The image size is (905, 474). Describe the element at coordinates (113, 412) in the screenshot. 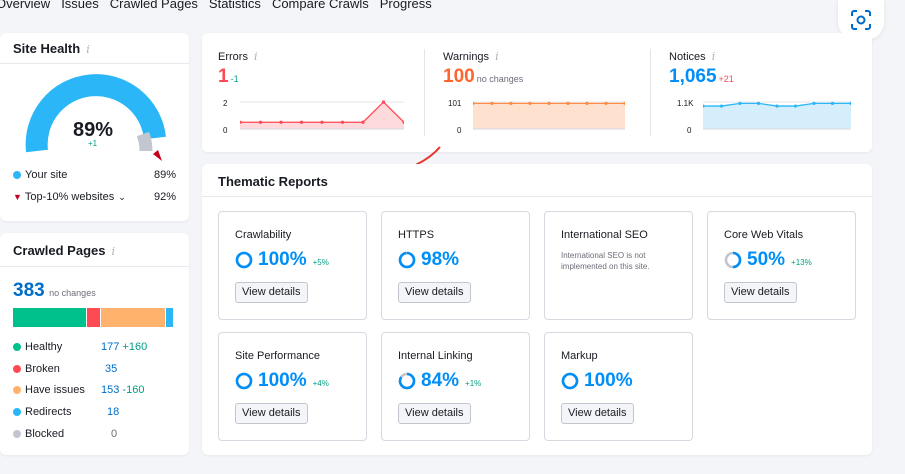

I see `redirects-value: 18` at that location.